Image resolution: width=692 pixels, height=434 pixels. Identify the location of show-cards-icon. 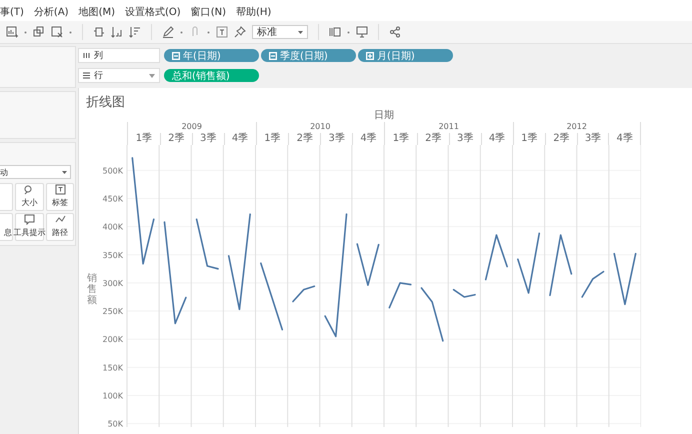
(335, 32).